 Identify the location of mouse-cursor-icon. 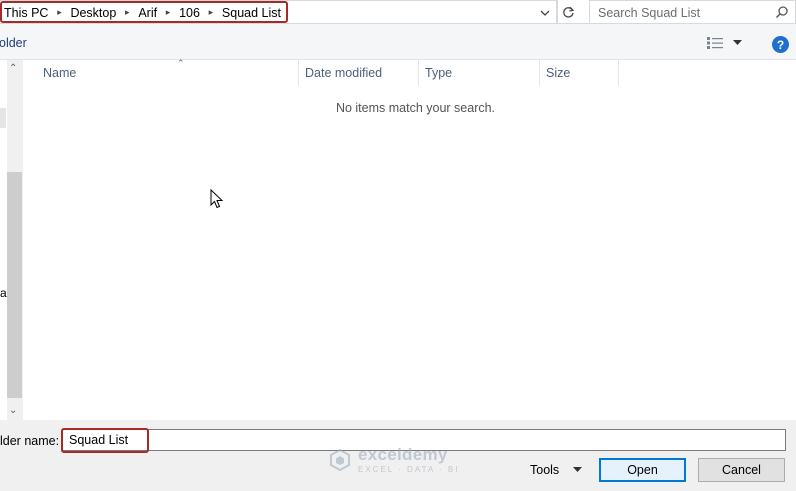
(217, 199).